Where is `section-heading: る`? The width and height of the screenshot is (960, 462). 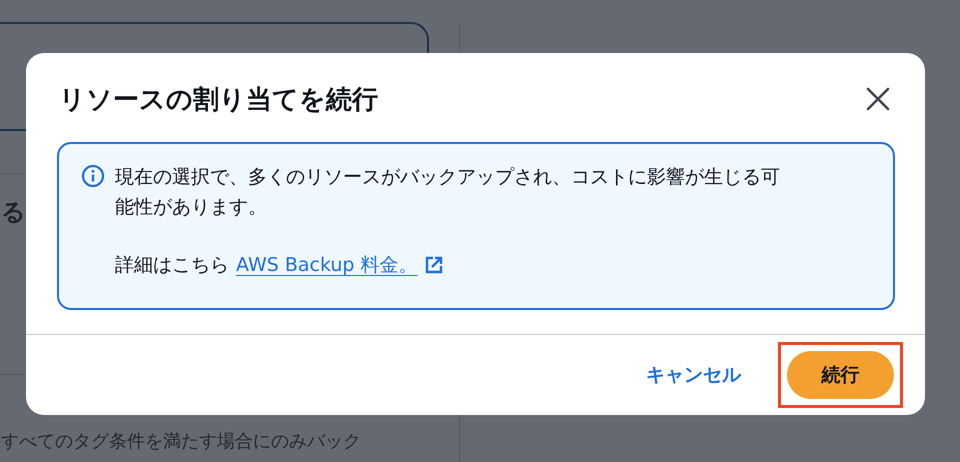 section-heading: る is located at coordinates (13, 212).